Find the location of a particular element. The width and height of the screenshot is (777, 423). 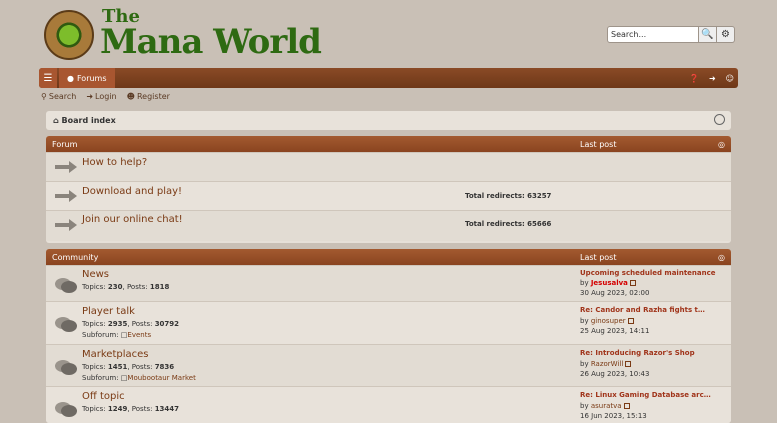

redirects-value: 65666 is located at coordinates (539, 224).